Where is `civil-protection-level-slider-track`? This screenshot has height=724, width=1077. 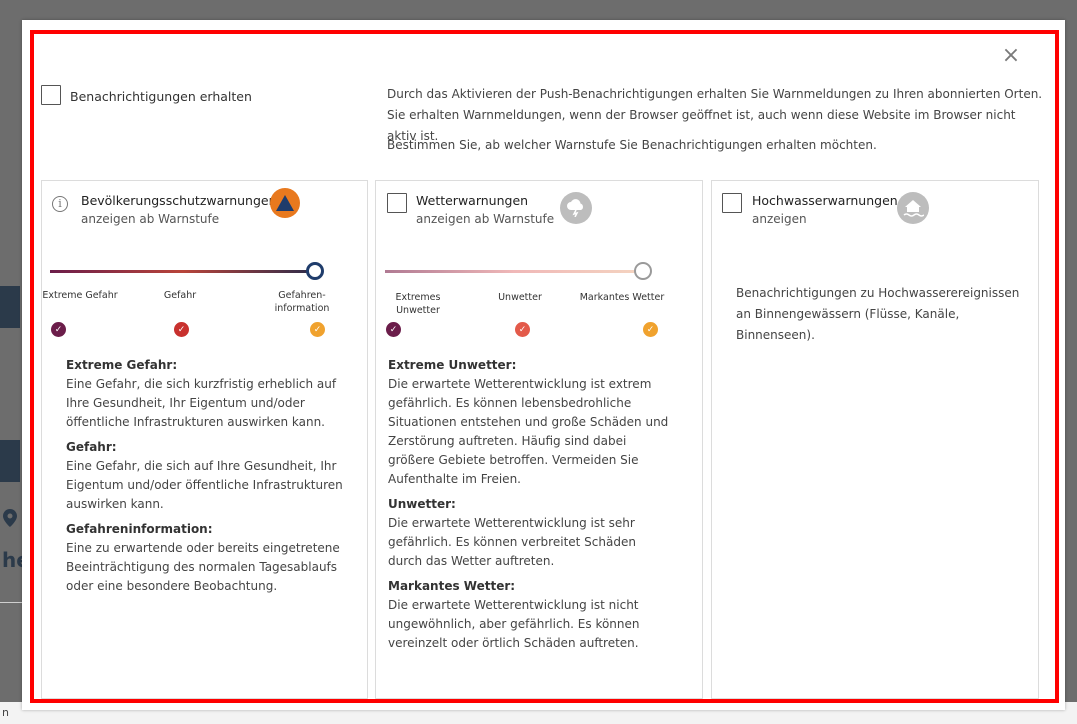
civil-protection-level-slider-track is located at coordinates (182, 271).